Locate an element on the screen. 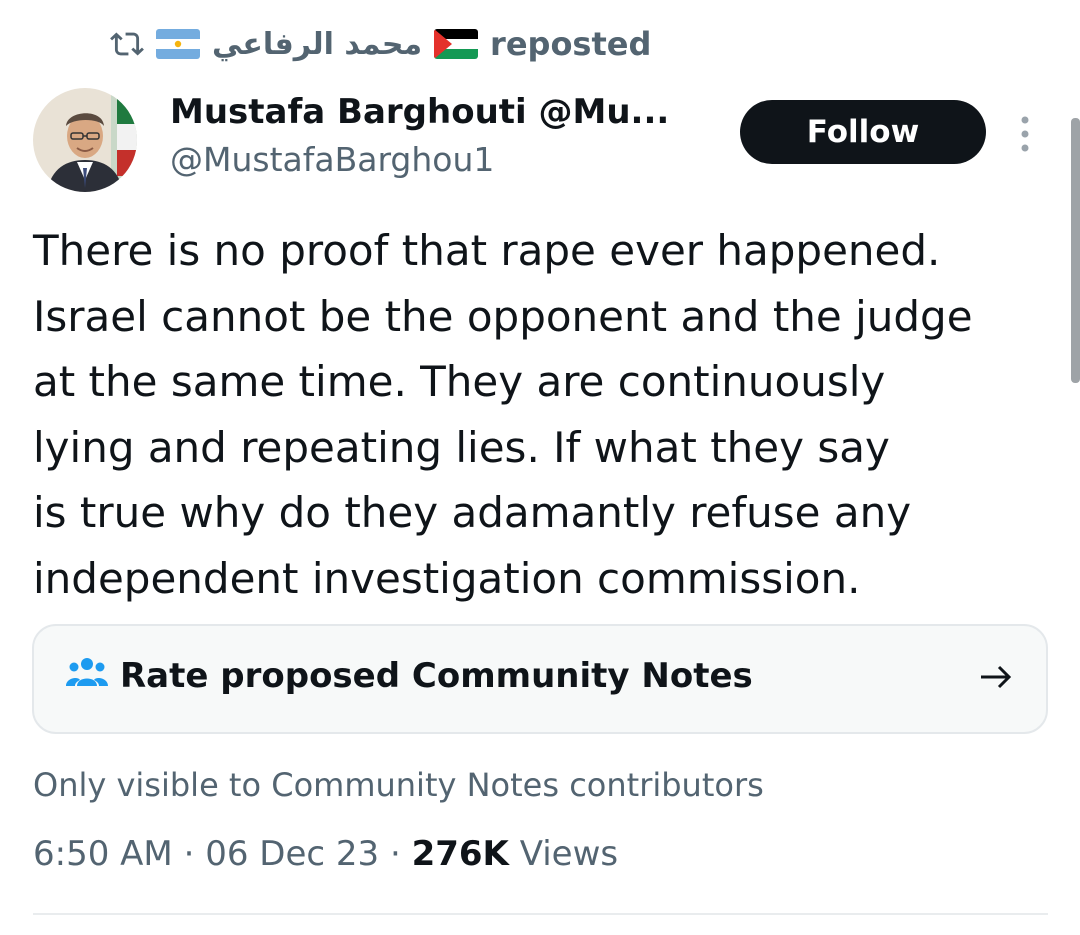 The height and width of the screenshot is (935, 1080). tweet-date: 06 Dec 23 is located at coordinates (292, 854).